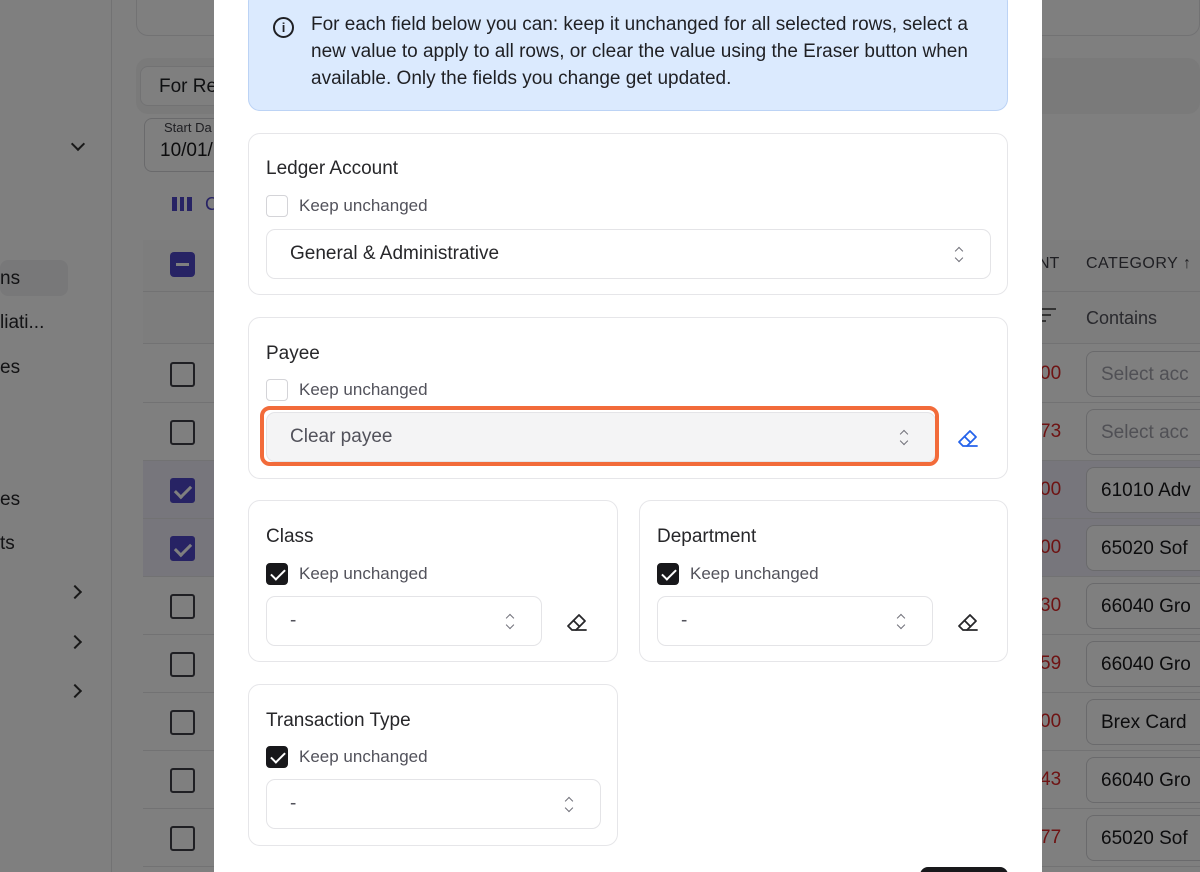  Describe the element at coordinates (293, 620) in the screenshot. I see `class-value: -` at that location.